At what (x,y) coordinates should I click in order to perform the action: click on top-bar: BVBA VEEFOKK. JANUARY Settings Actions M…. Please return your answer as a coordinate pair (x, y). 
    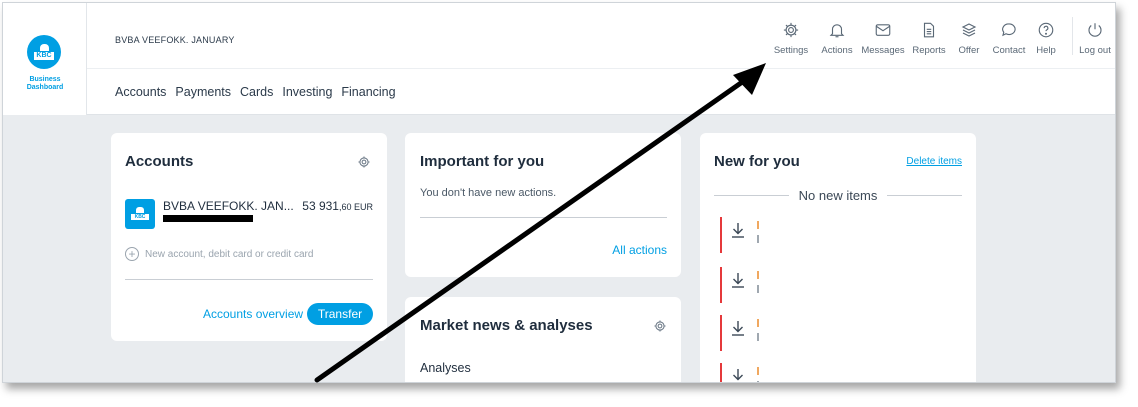
    Looking at the image, I should click on (601, 36).